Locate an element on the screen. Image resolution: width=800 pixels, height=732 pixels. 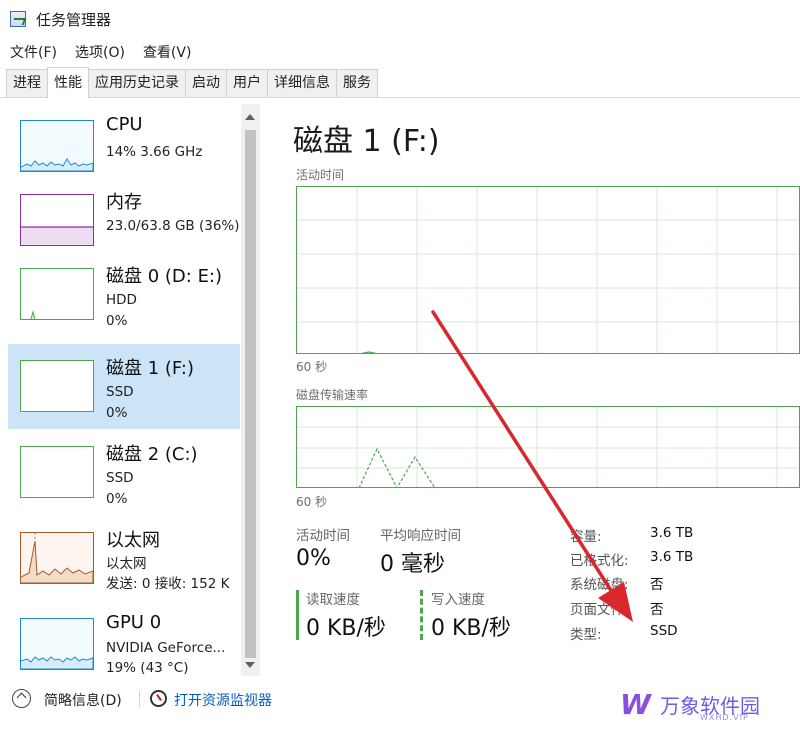
tab-users: 用户 is located at coordinates (247, 83).